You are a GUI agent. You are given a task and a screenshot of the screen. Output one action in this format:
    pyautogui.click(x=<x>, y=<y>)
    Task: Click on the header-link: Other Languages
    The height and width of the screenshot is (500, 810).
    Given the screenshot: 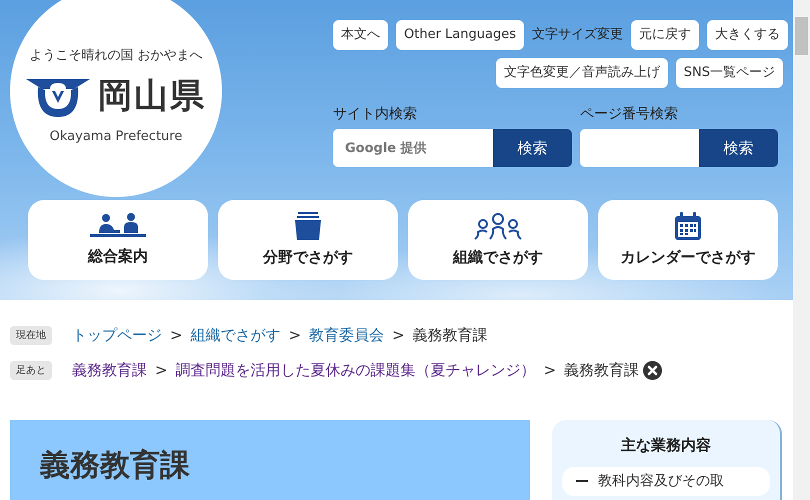 What is the action you would take?
    pyautogui.click(x=460, y=35)
    